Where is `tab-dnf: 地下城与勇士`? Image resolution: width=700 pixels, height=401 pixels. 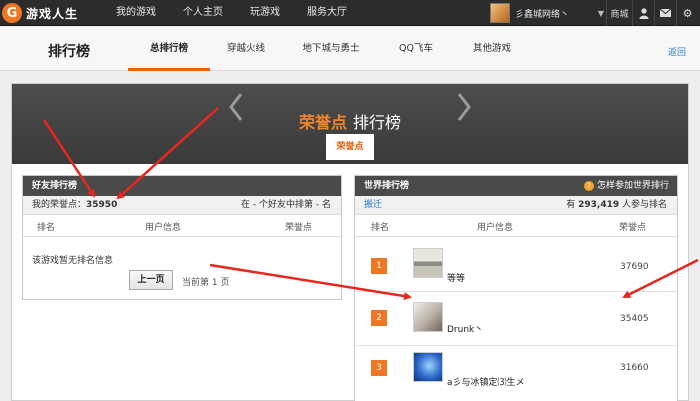 tab-dnf: 地下城与勇士 is located at coordinates (331, 49).